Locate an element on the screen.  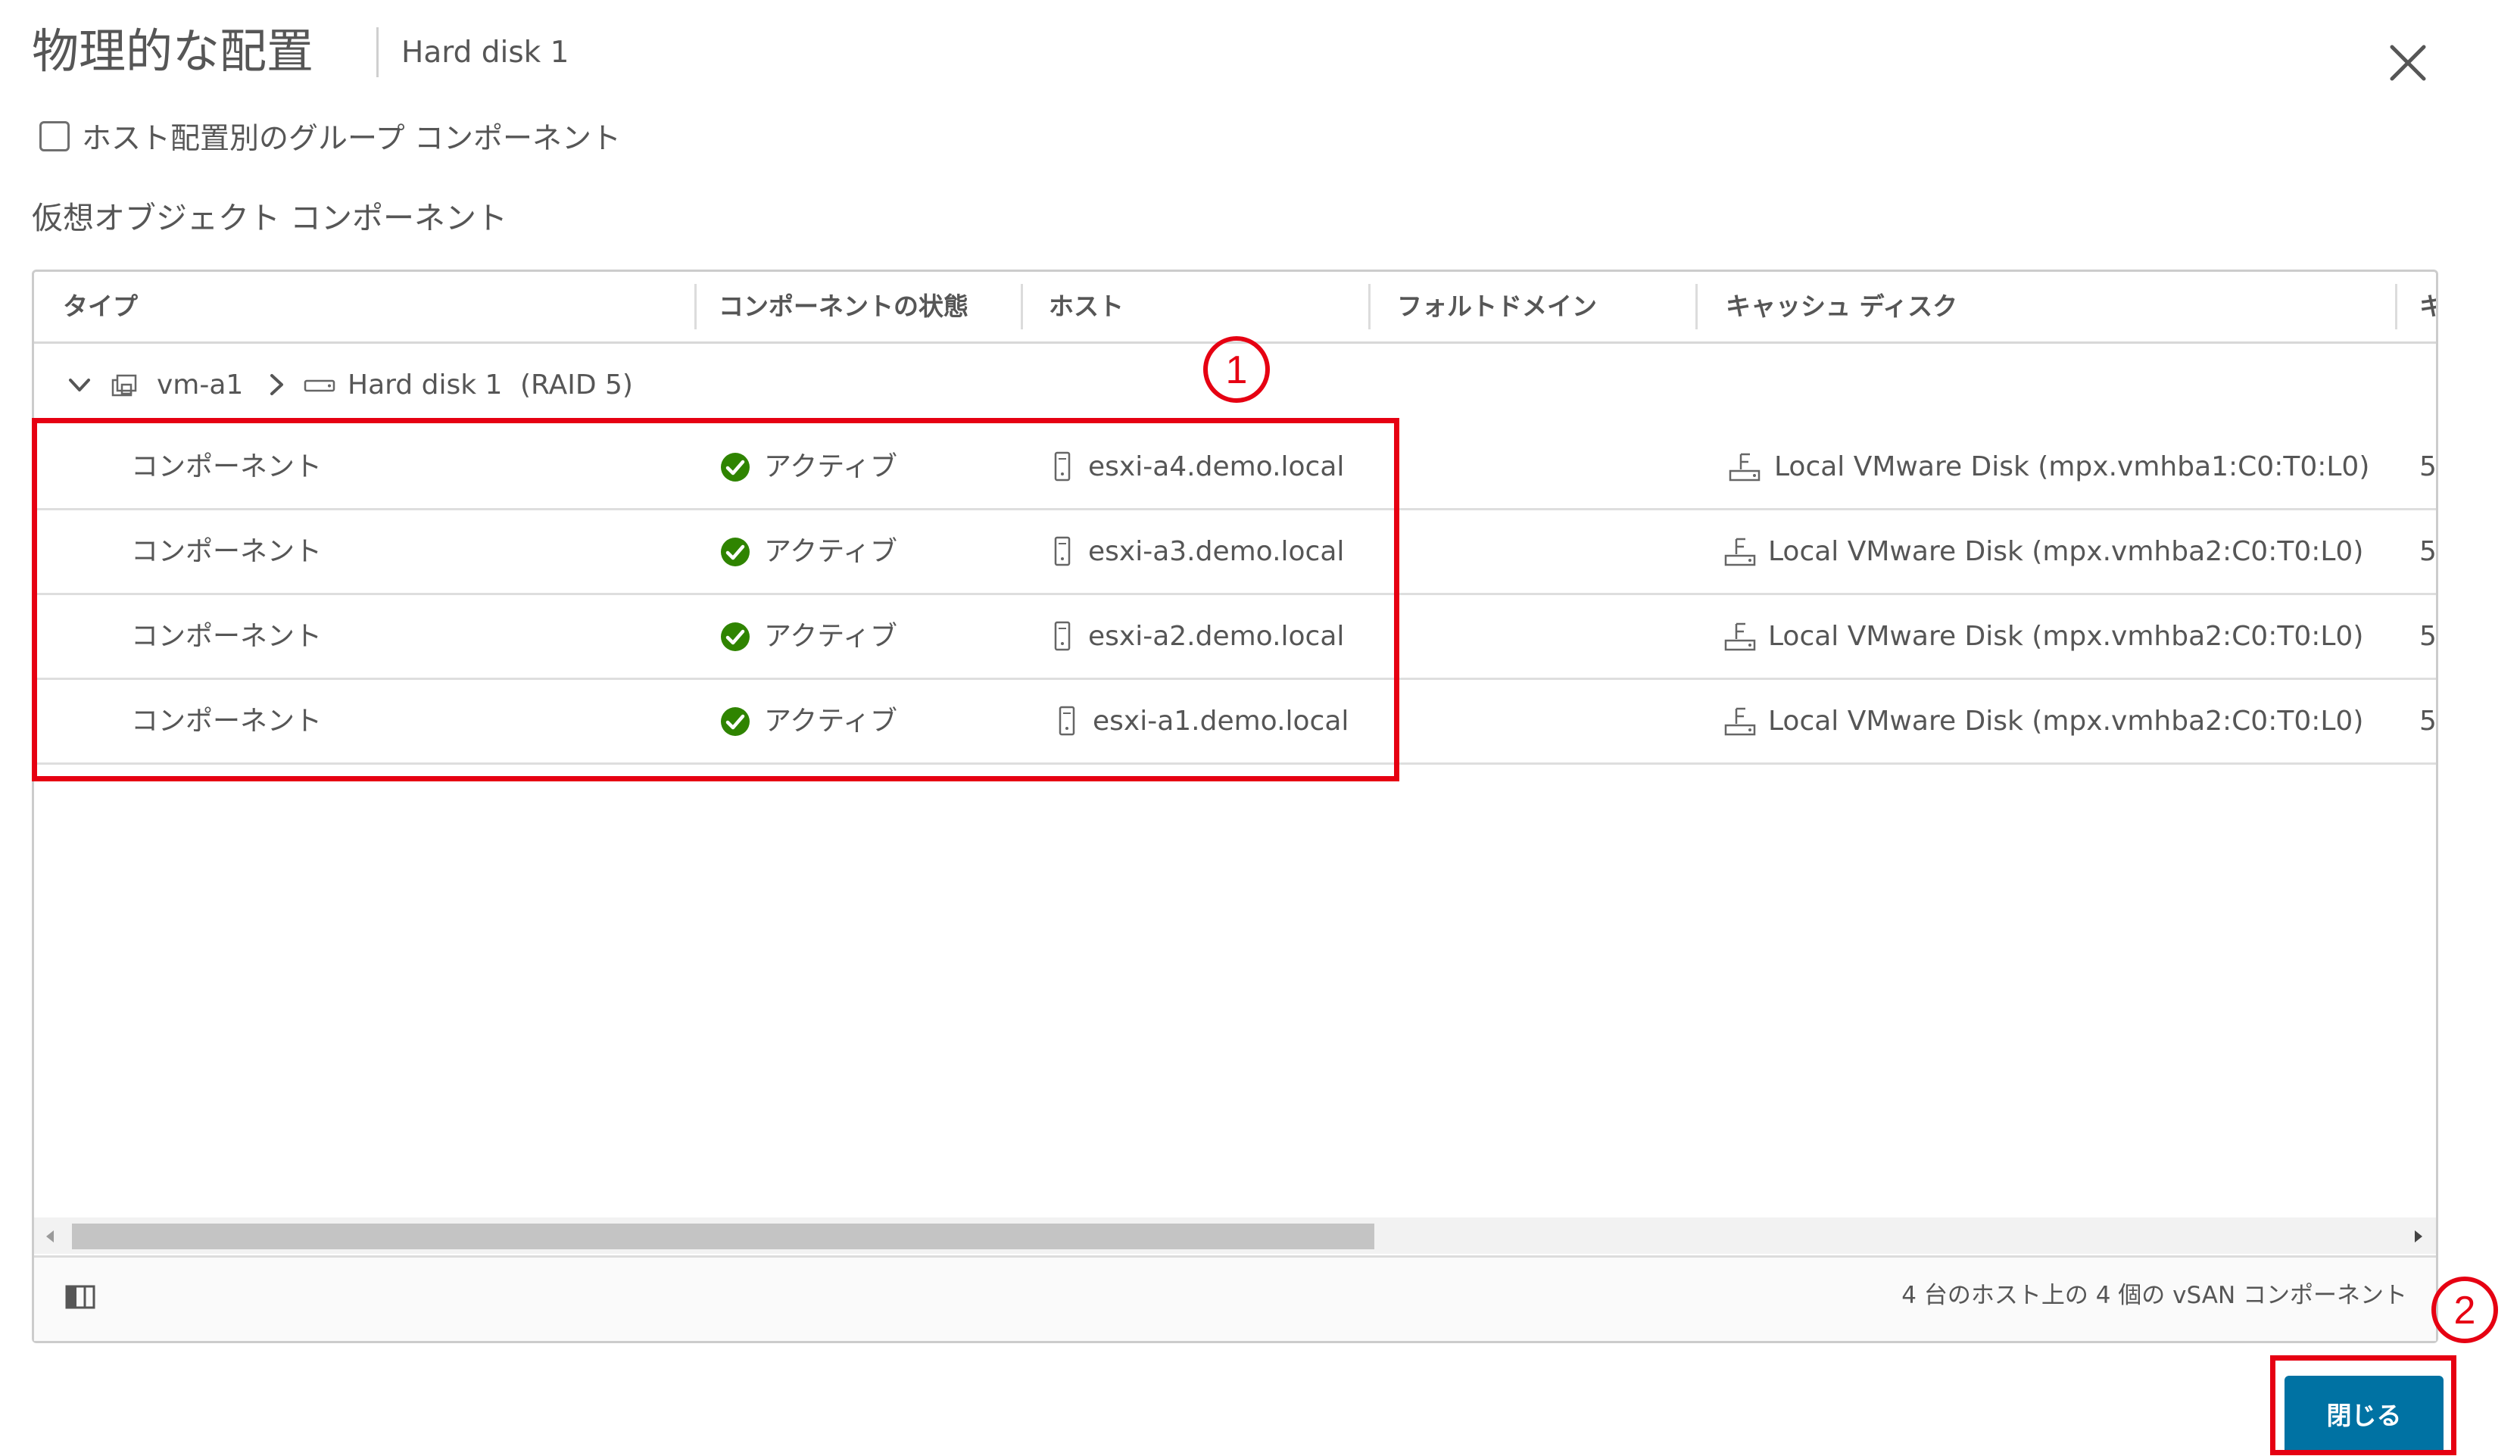
title-separator is located at coordinates (377, 52).